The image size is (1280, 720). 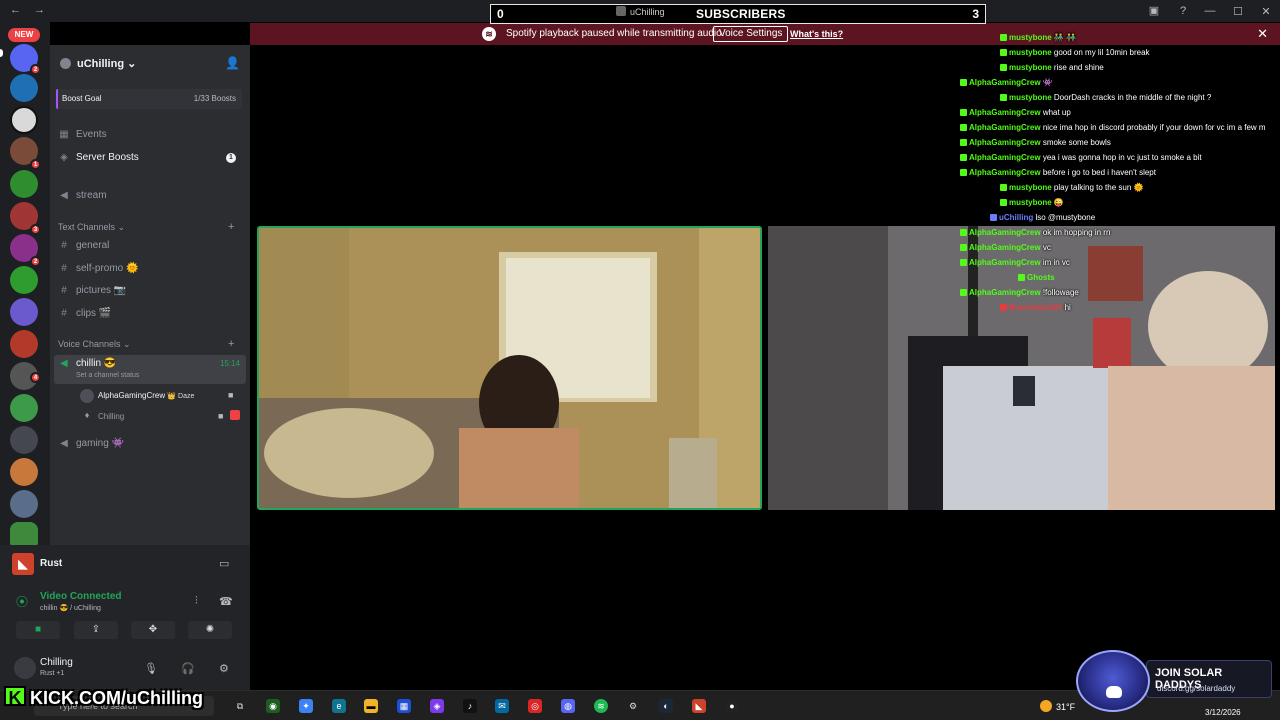 I want to click on channel-clips: # clips 🎬, so click(x=151, y=314).